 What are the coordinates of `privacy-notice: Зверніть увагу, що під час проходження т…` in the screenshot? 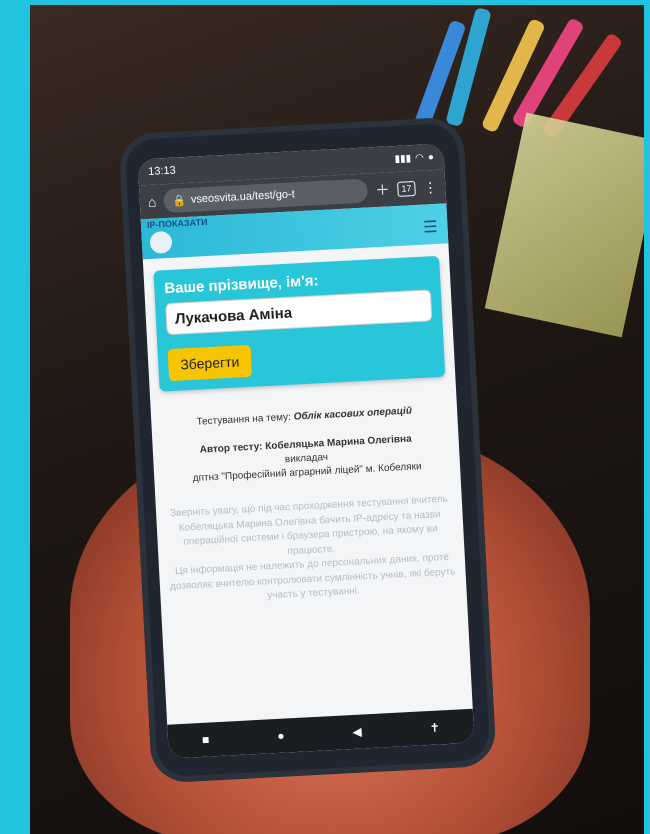 It's located at (311, 551).